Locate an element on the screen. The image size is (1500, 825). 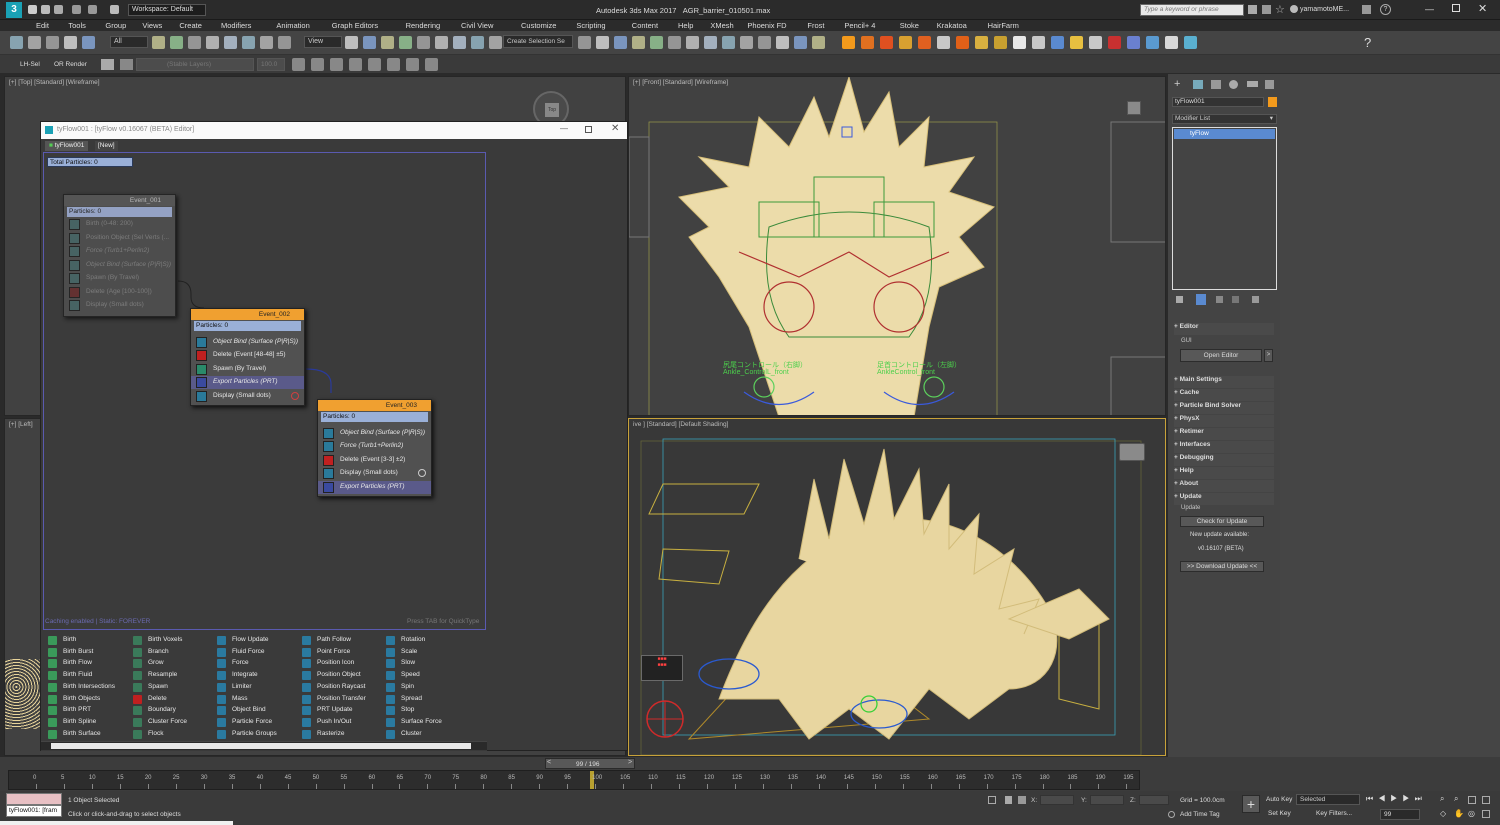
check-update-button: Check for Update is located at coordinates (1222, 521).